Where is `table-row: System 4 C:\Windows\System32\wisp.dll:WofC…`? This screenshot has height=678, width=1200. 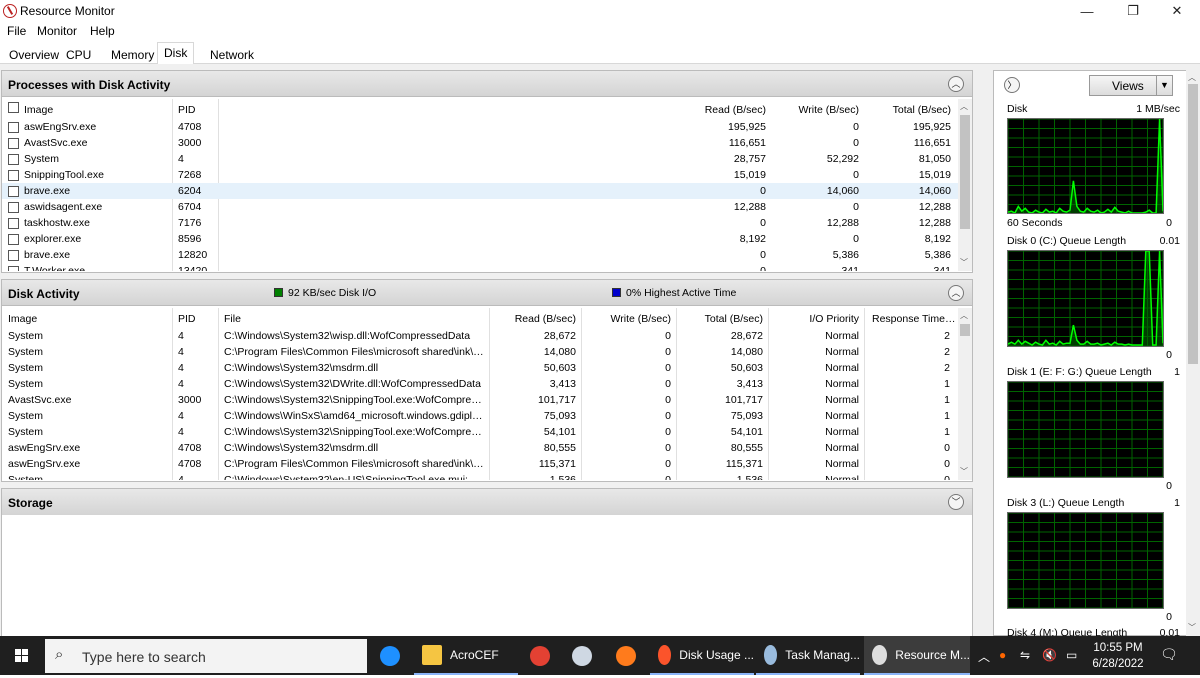 table-row: System 4 C:\Windows\System32\wisp.dll:WofC… is located at coordinates (480, 336).